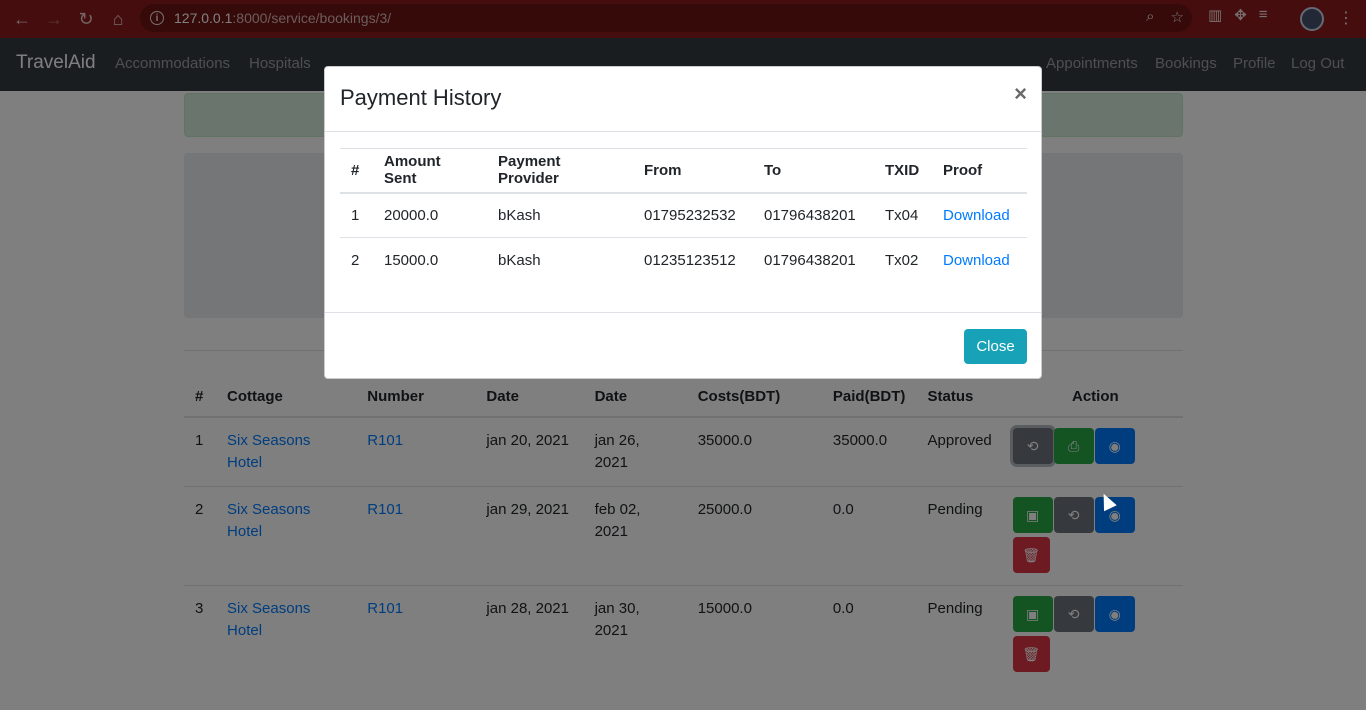 This screenshot has height=710, width=1366. What do you see at coordinates (903, 171) in the screenshot?
I see `col-txid: TXID` at bounding box center [903, 171].